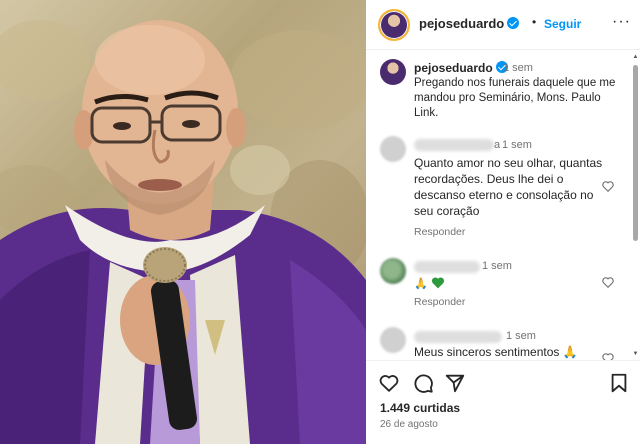 This screenshot has height=444, width=640. I want to click on bookmark-icon, so click(619, 383).